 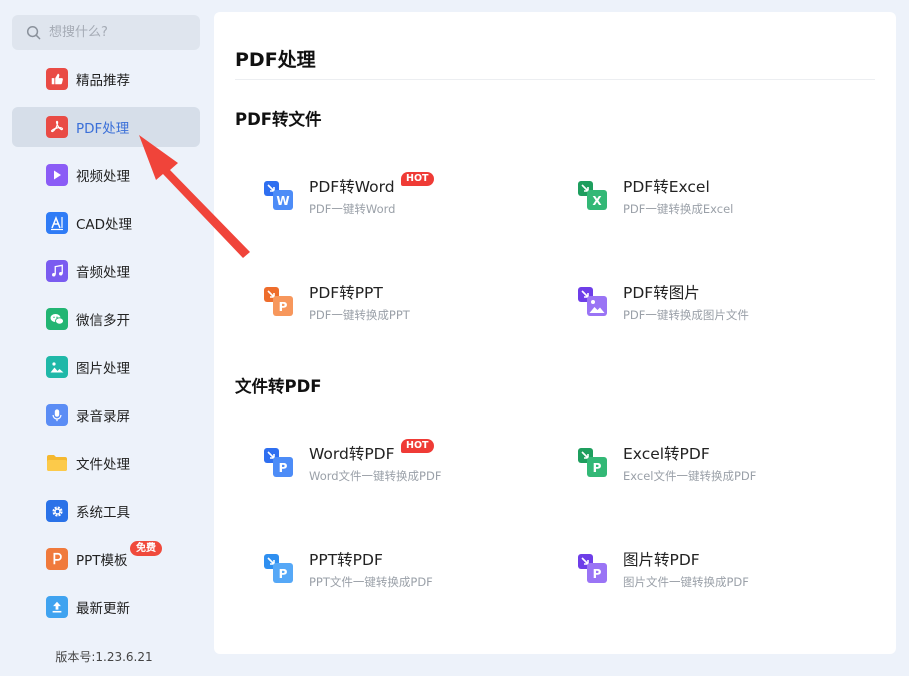 I want to click on card-pdf-to-image: PDF转图片 PDF一键转换成图片文件, so click(x=712, y=313).